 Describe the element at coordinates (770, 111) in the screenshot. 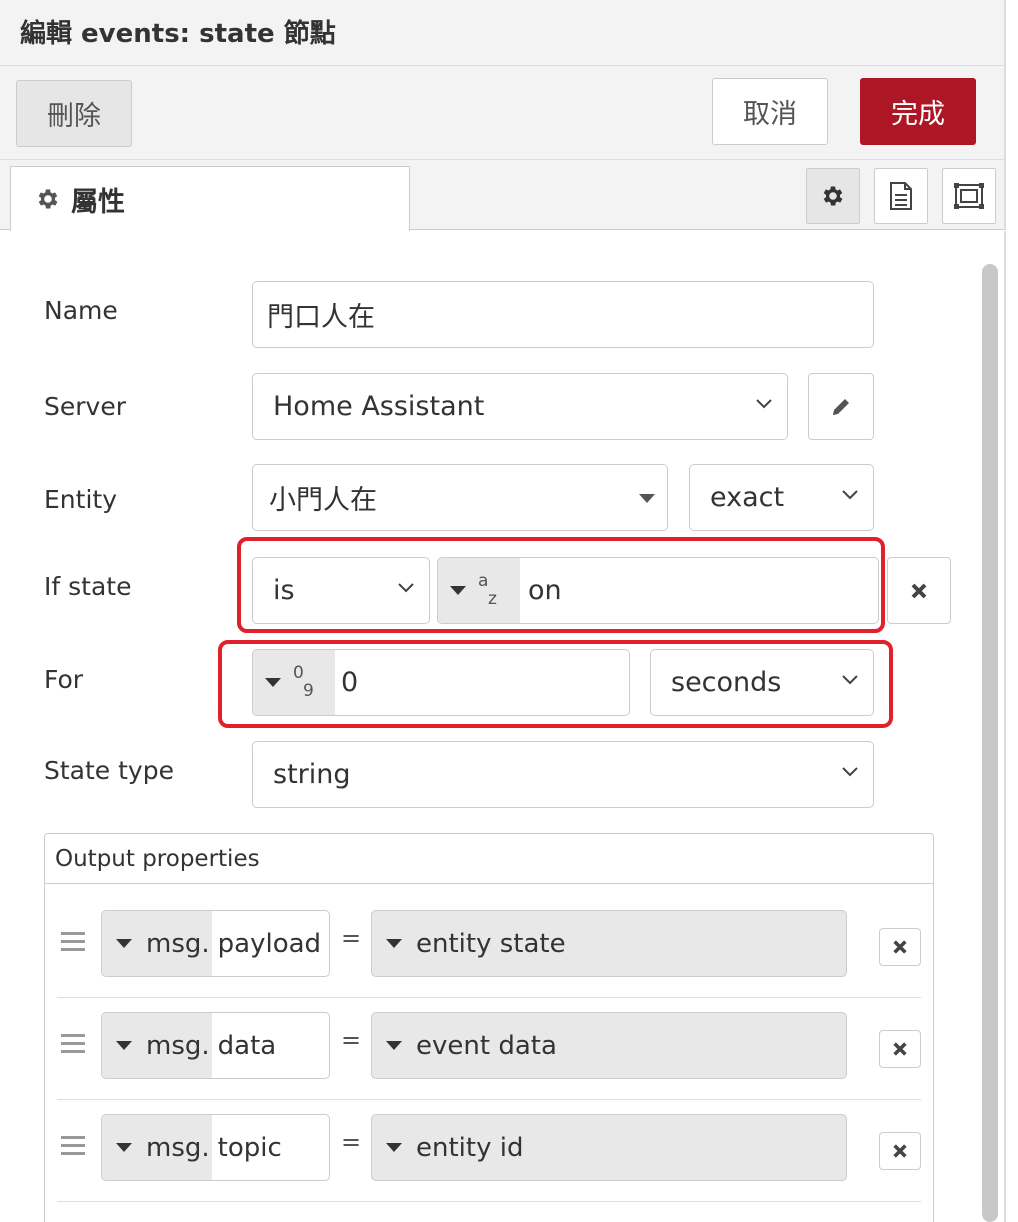

I see `cancel-button: 取消` at that location.